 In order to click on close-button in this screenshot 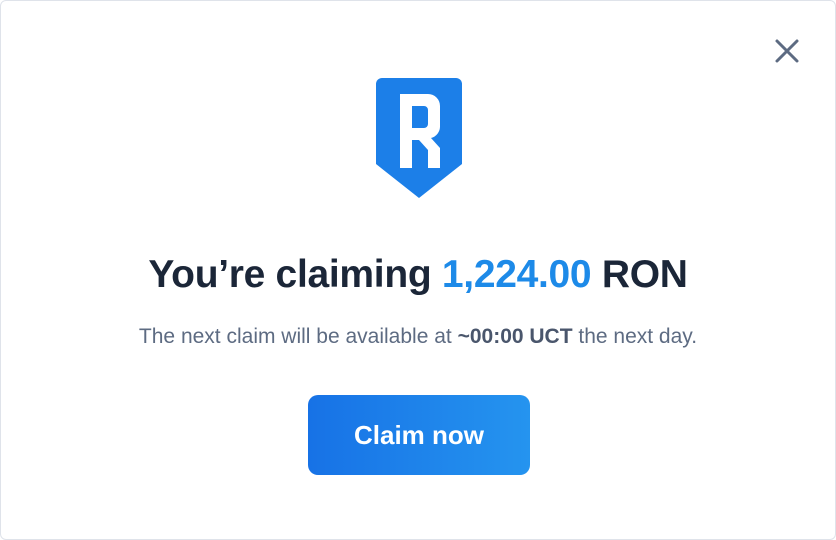, I will do `click(787, 51)`.